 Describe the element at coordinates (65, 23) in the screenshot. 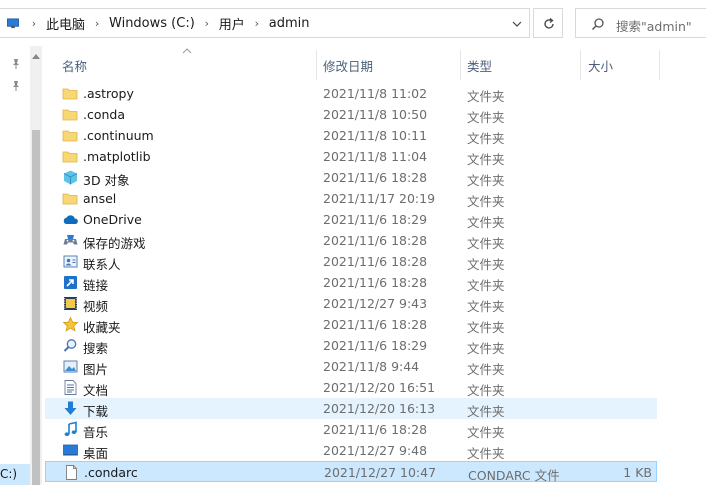

I see `breadcrumb-this-pc: 此电脑` at that location.